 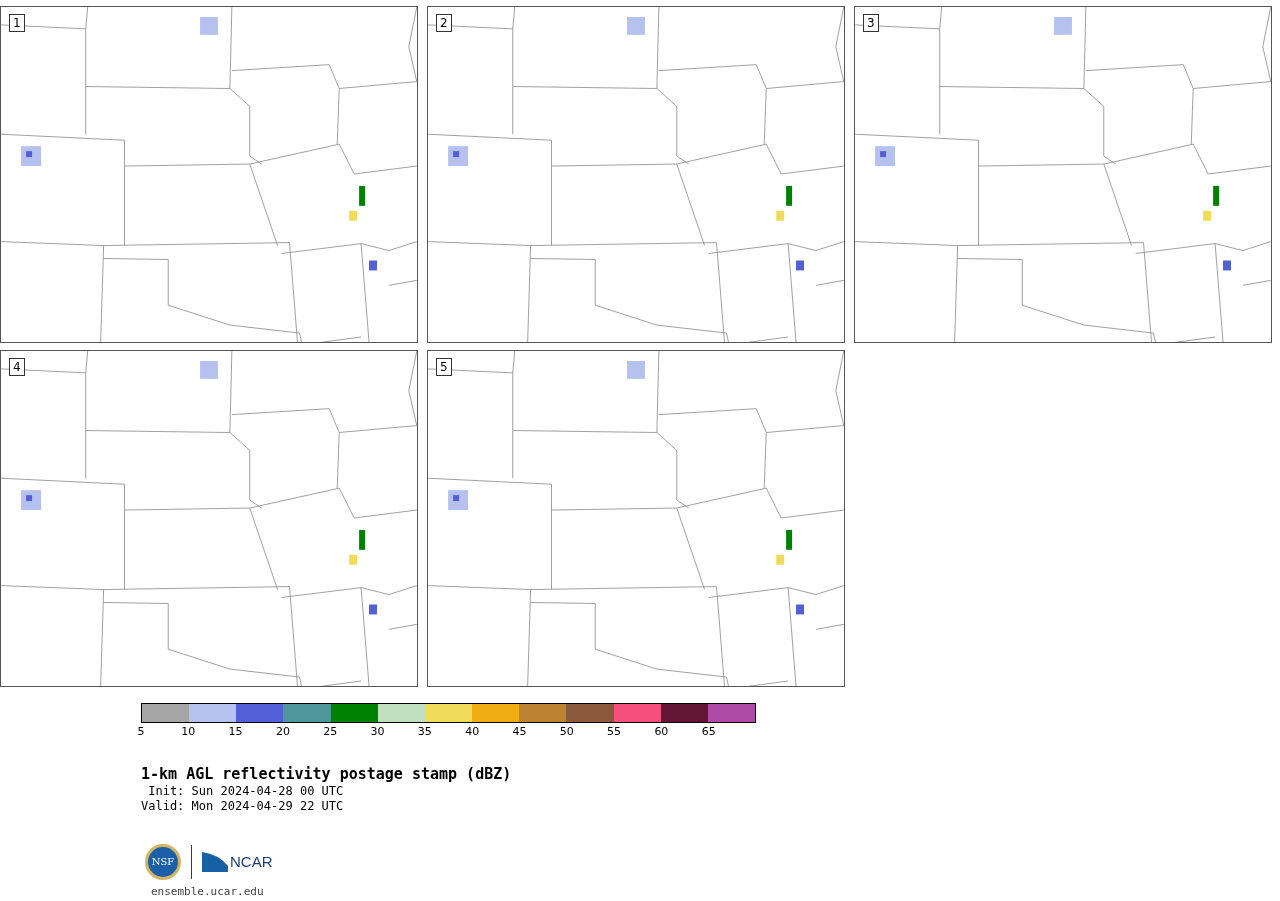 I want to click on colorbar-tick-label: 40, so click(x=472, y=732).